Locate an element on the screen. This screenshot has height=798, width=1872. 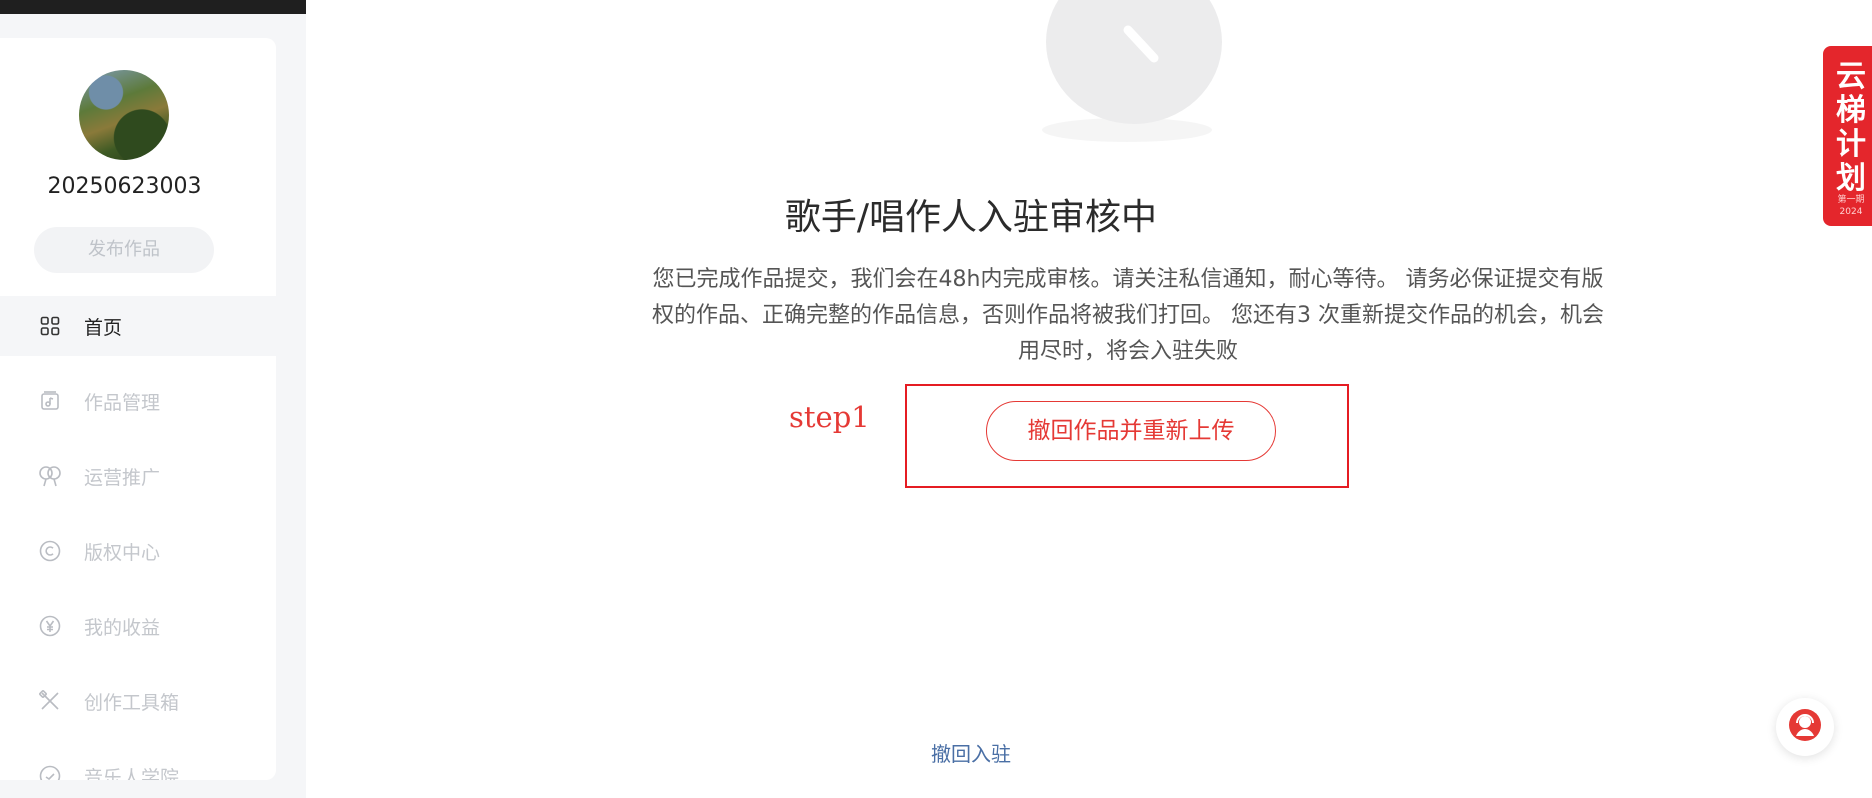
withdraw-and-reupload-button: 撤回作品并重新上传 is located at coordinates (1131, 431).